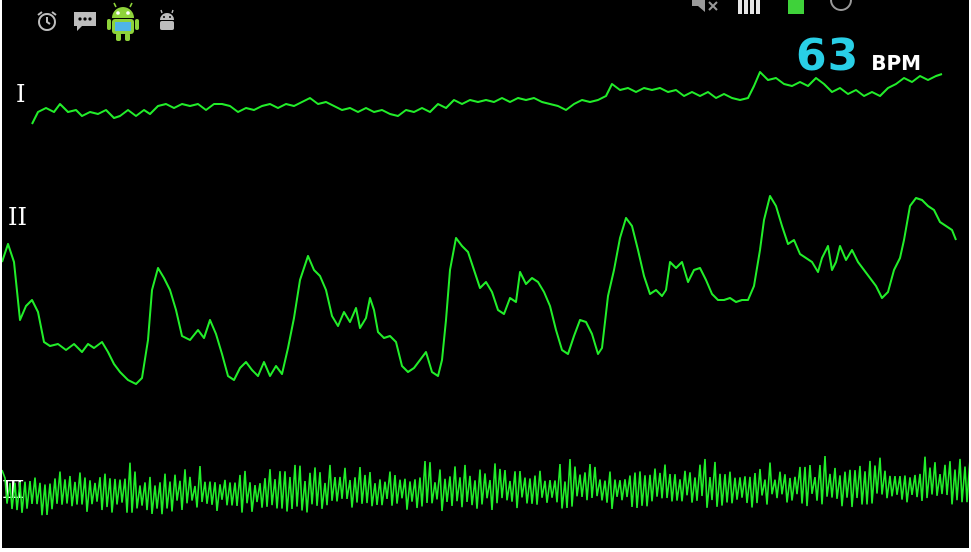 The width and height of the screenshot is (971, 552). What do you see at coordinates (485, 486) in the screenshot?
I see `lead-iii-trace` at bounding box center [485, 486].